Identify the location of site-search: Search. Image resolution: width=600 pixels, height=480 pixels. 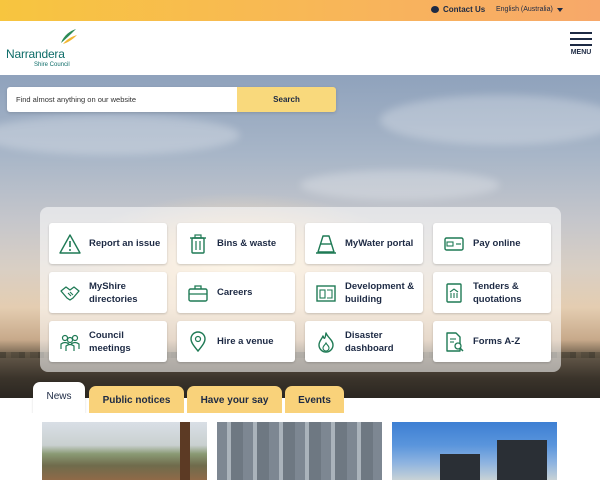
(171, 99).